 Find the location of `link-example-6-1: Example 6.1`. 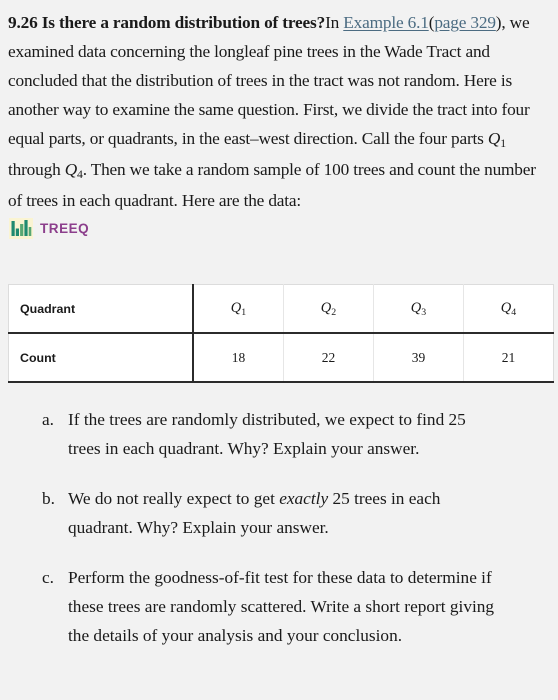

link-example-6-1: Example 6.1 is located at coordinates (386, 22).